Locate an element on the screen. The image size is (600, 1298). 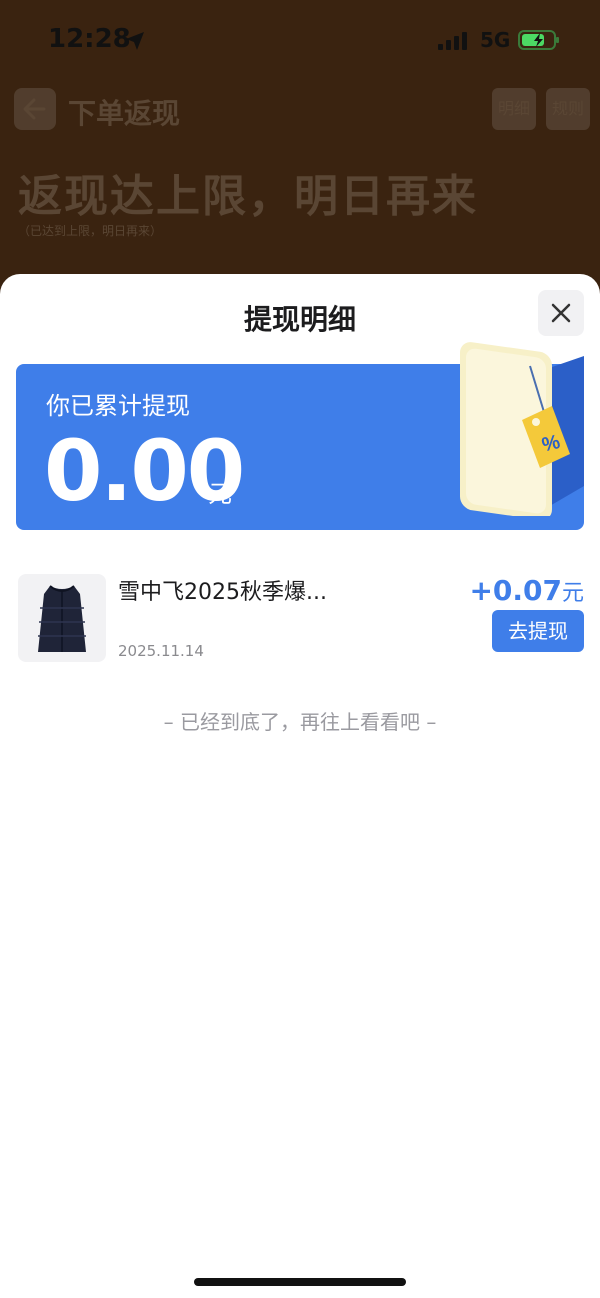
rules-button: 规则 is located at coordinates (568, 109).